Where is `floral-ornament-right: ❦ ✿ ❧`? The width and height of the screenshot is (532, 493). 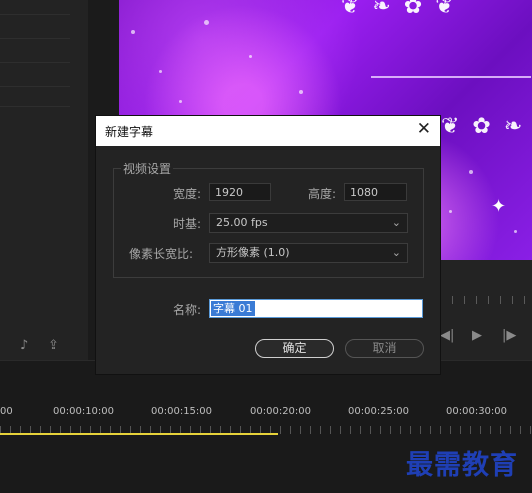
floral-ornament-right: ❦ ✿ ❧ is located at coordinates (483, 126).